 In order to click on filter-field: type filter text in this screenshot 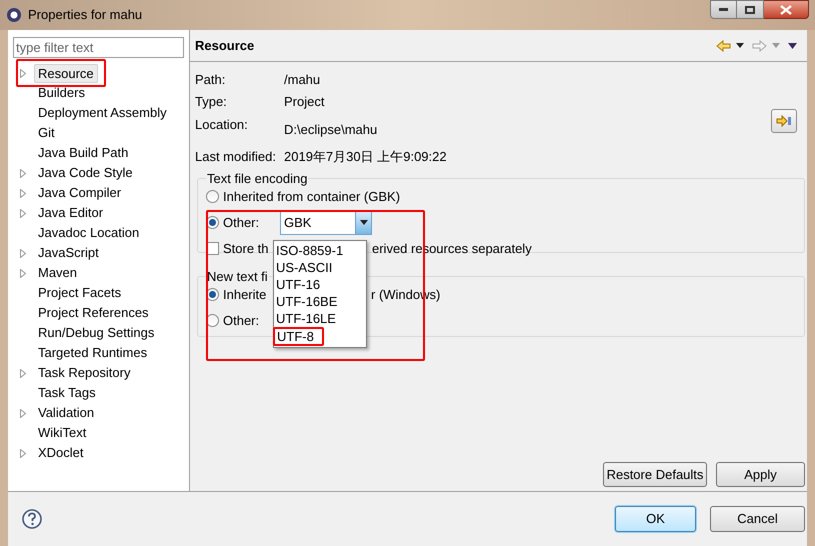, I will do `click(98, 47)`.